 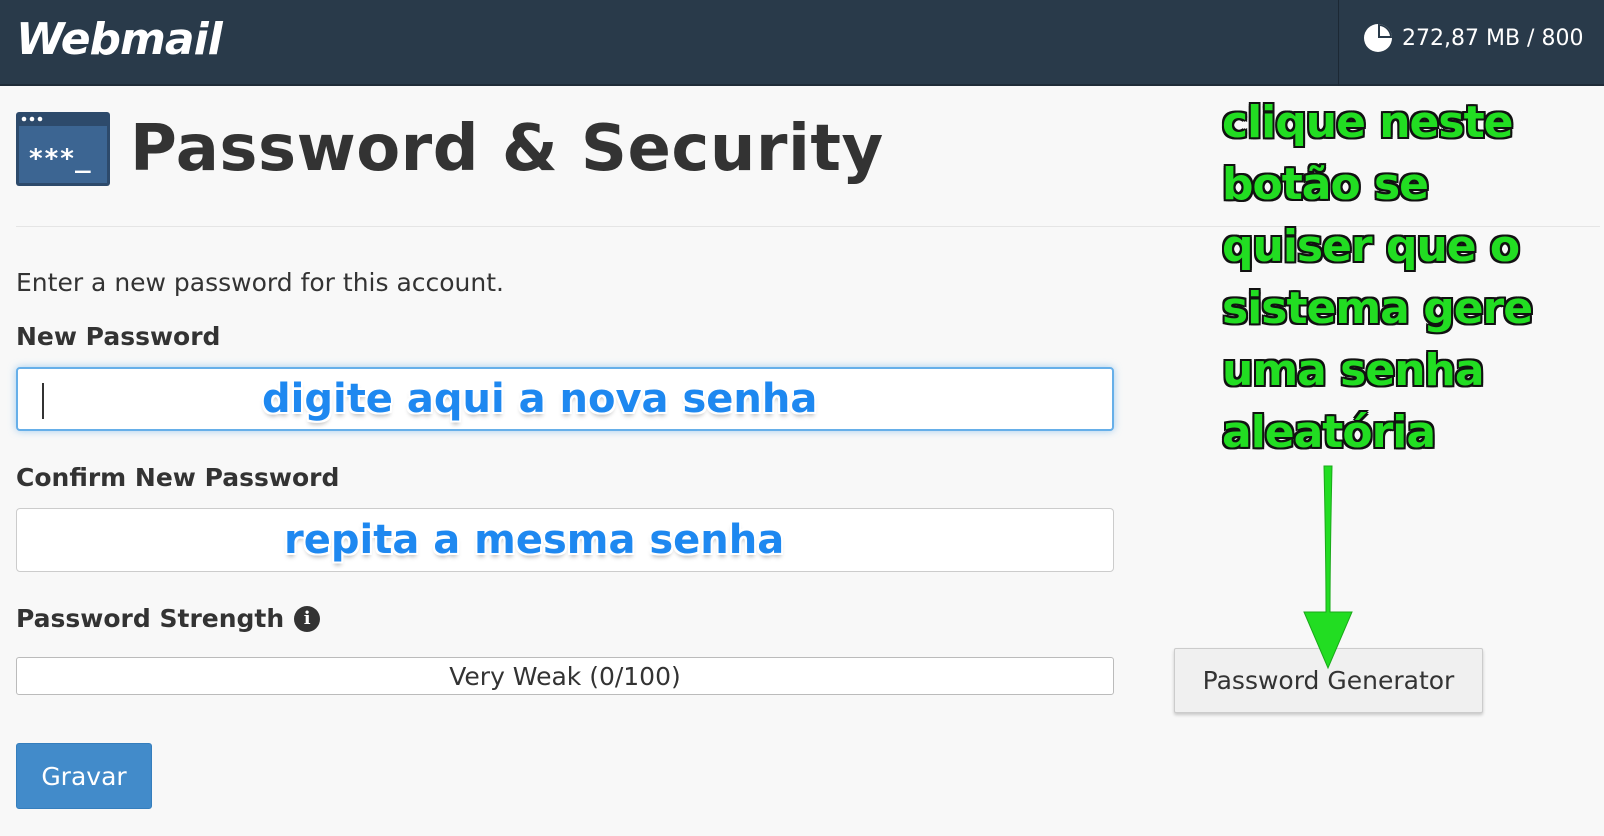 I want to click on disk-quota: 272,87 MB / 800, so click(x=1472, y=38).